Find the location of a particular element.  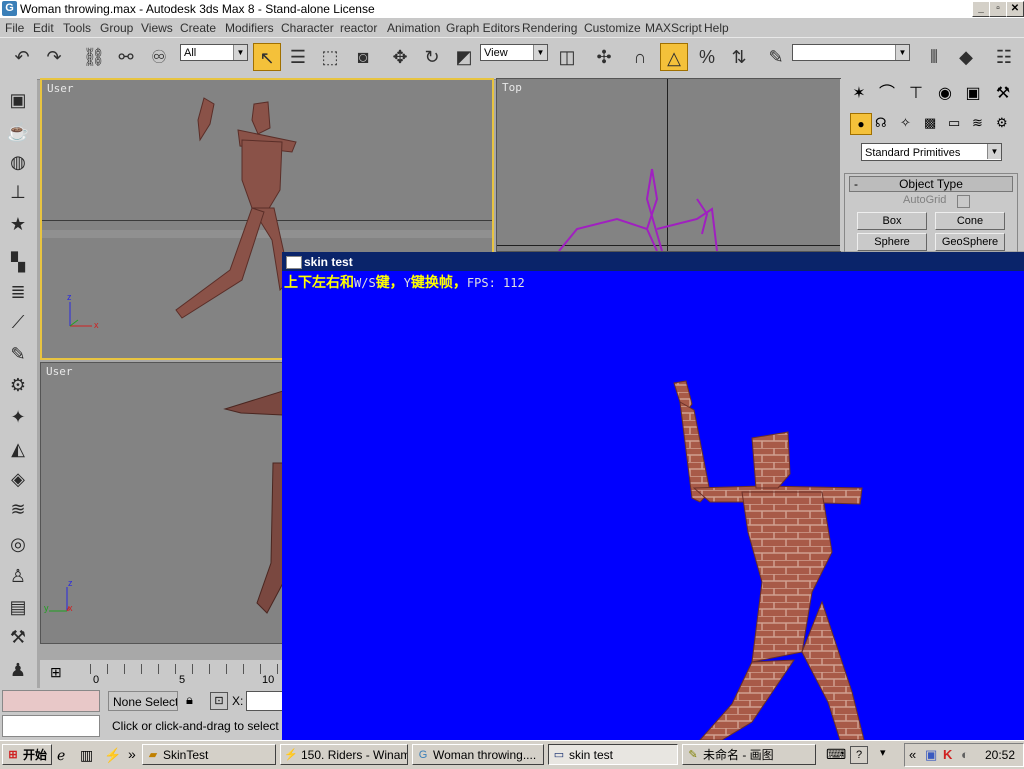

utilities-tab-icon: ⚒ is located at coordinates (1003, 94).